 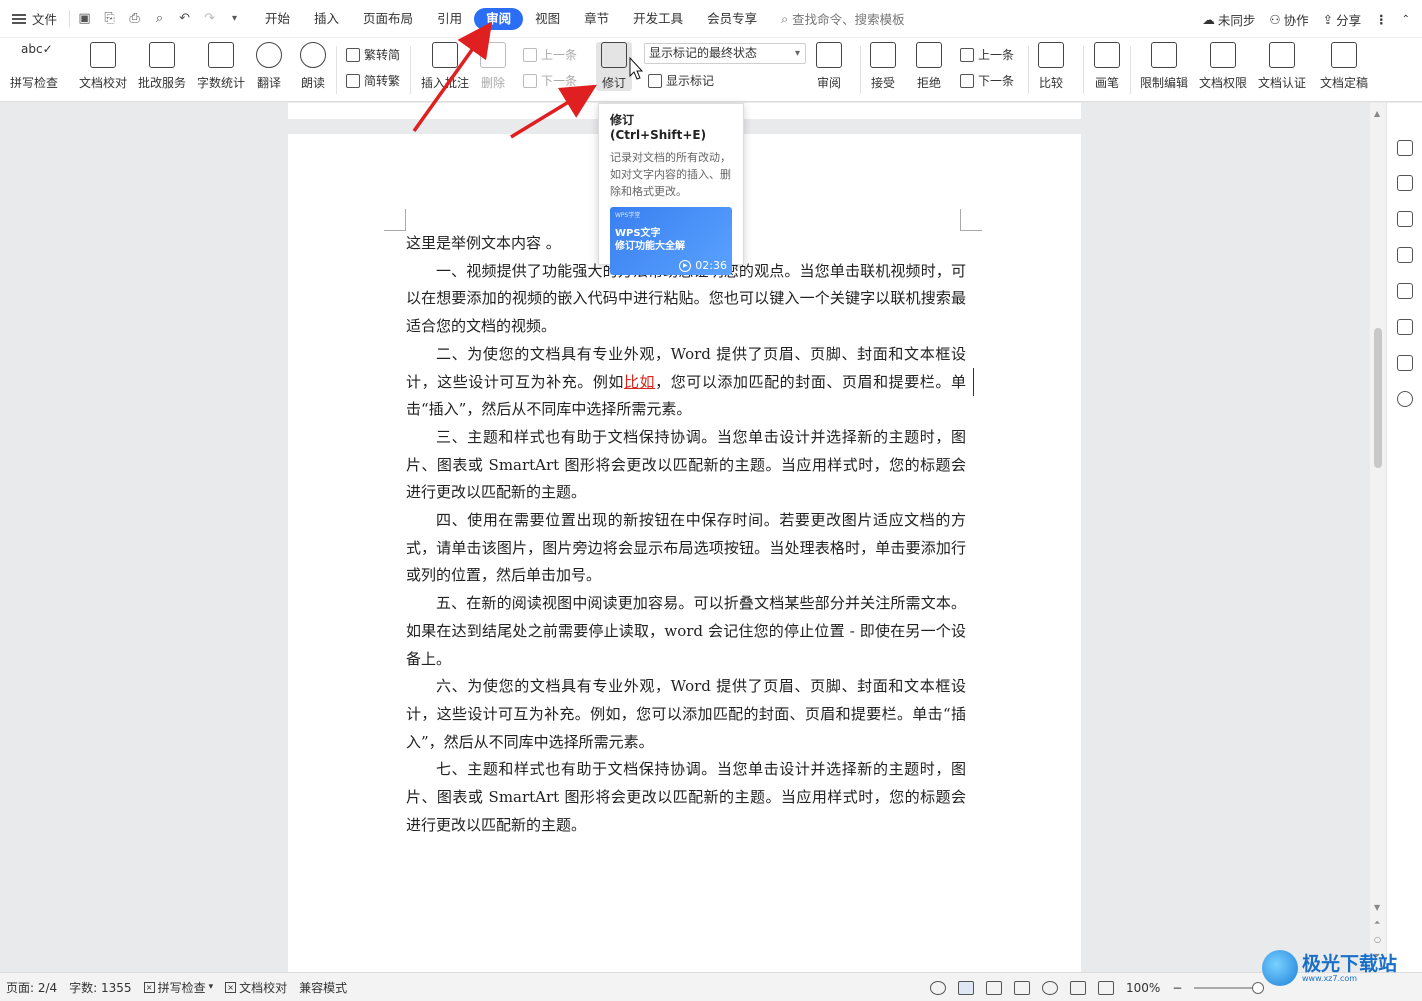 What do you see at coordinates (277, 19) in the screenshot?
I see `tab-home: 开始` at bounding box center [277, 19].